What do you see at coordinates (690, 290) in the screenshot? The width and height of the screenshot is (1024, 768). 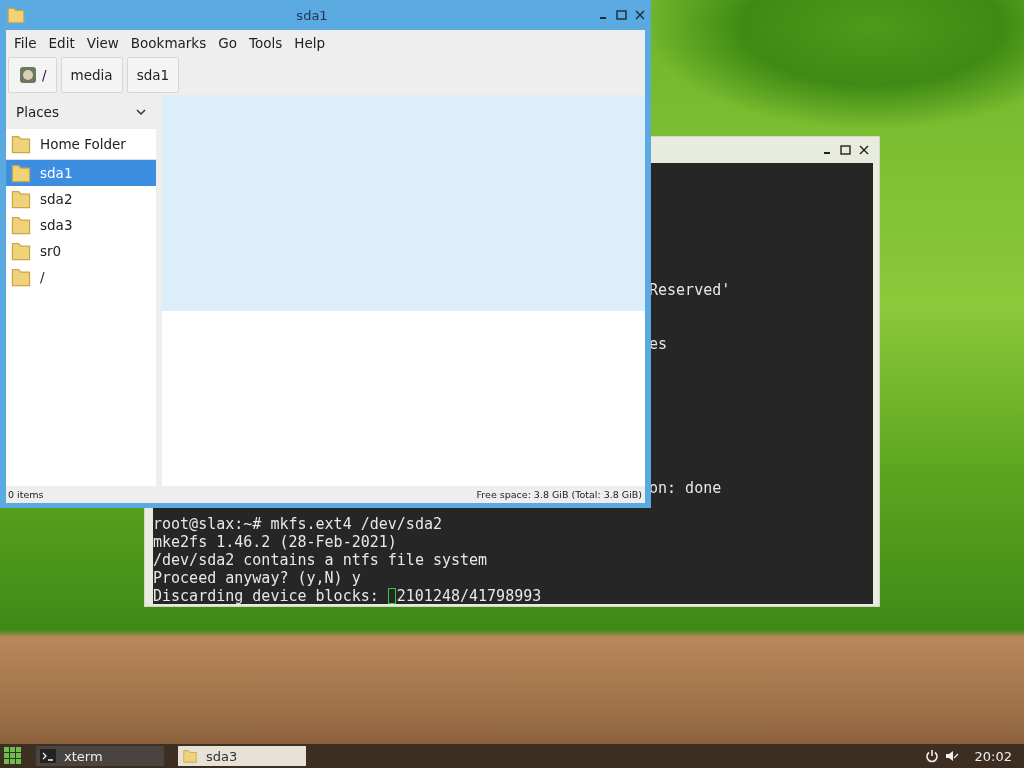 I see `terminal-line: Reserved'` at bounding box center [690, 290].